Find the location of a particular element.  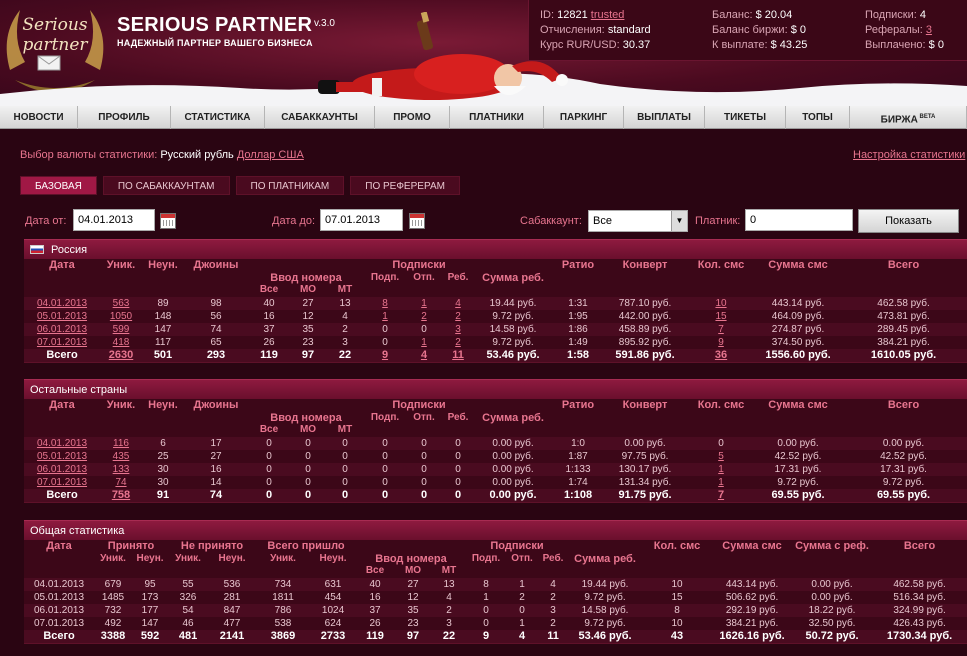

table-cell: 1:95 is located at coordinates (578, 316).